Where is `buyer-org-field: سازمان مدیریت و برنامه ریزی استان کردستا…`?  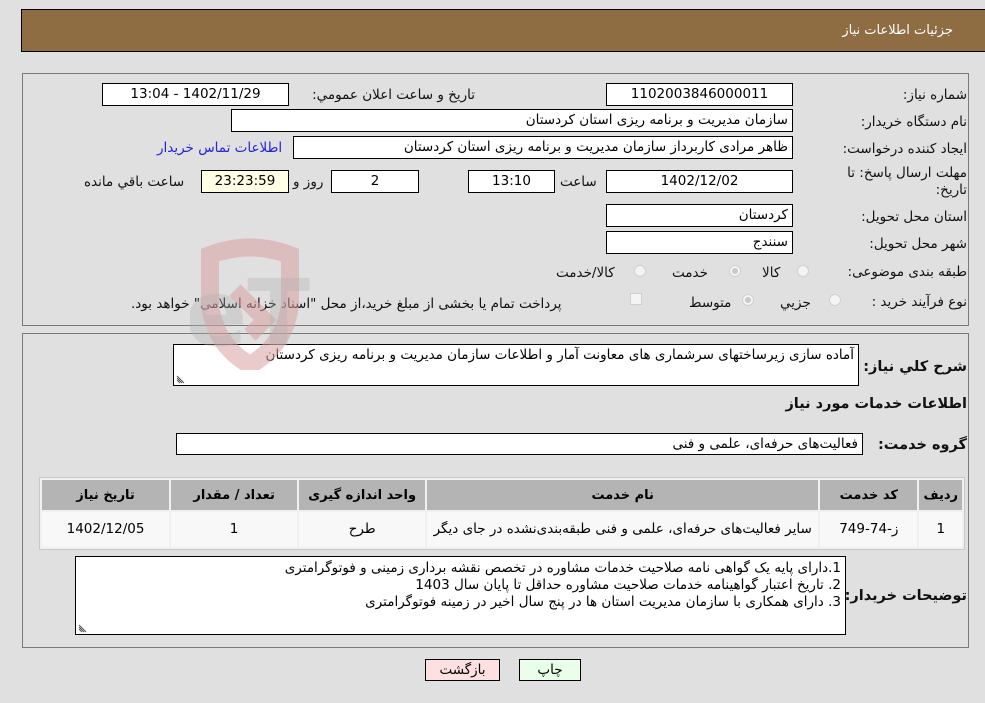
buyer-org-field: سازمان مدیریت و برنامه ریزی استان کردستا… is located at coordinates (512, 120).